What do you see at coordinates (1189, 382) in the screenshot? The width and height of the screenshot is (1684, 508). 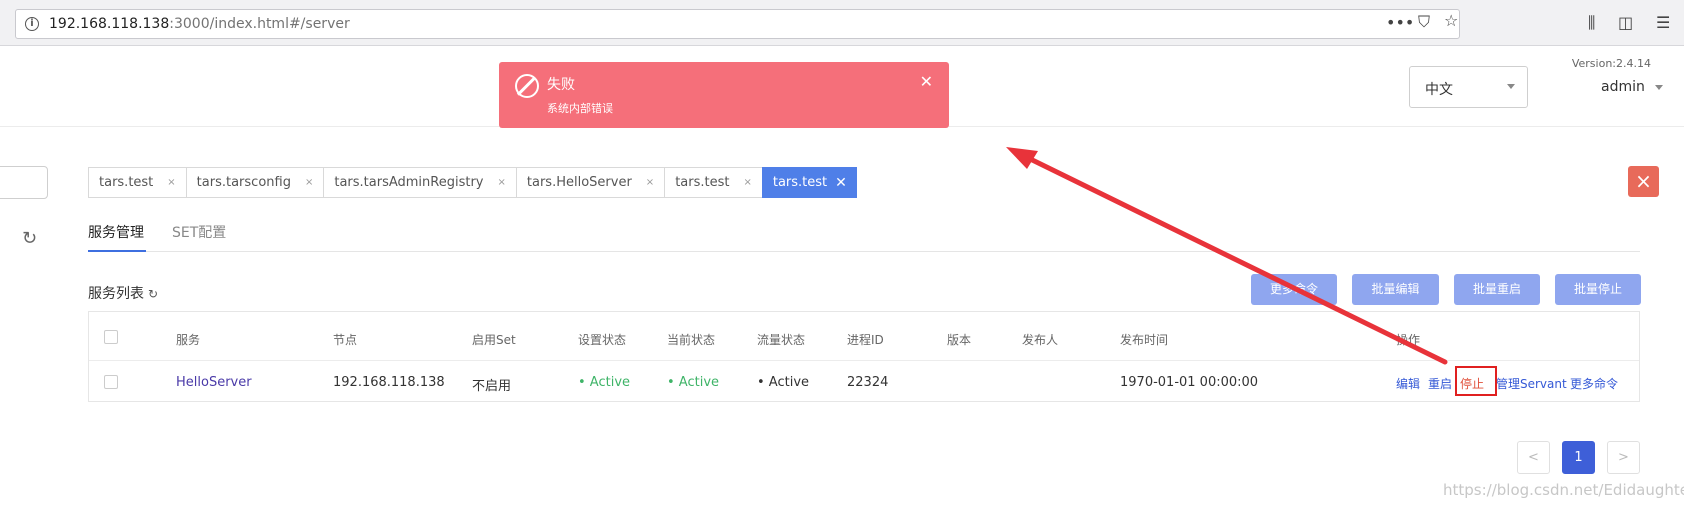 I see `publish-time-cell: 1970-01-01 00:00:00` at bounding box center [1189, 382].